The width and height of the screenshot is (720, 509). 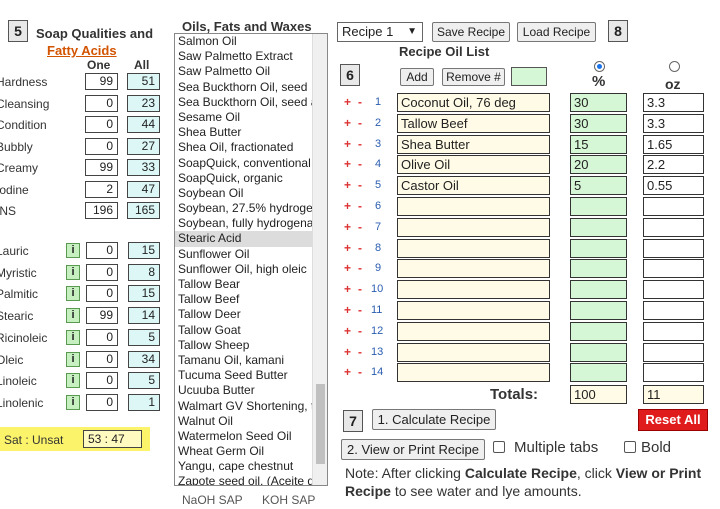 I want to click on recipe-oil-cell: Olive Oil, so click(x=473, y=165).